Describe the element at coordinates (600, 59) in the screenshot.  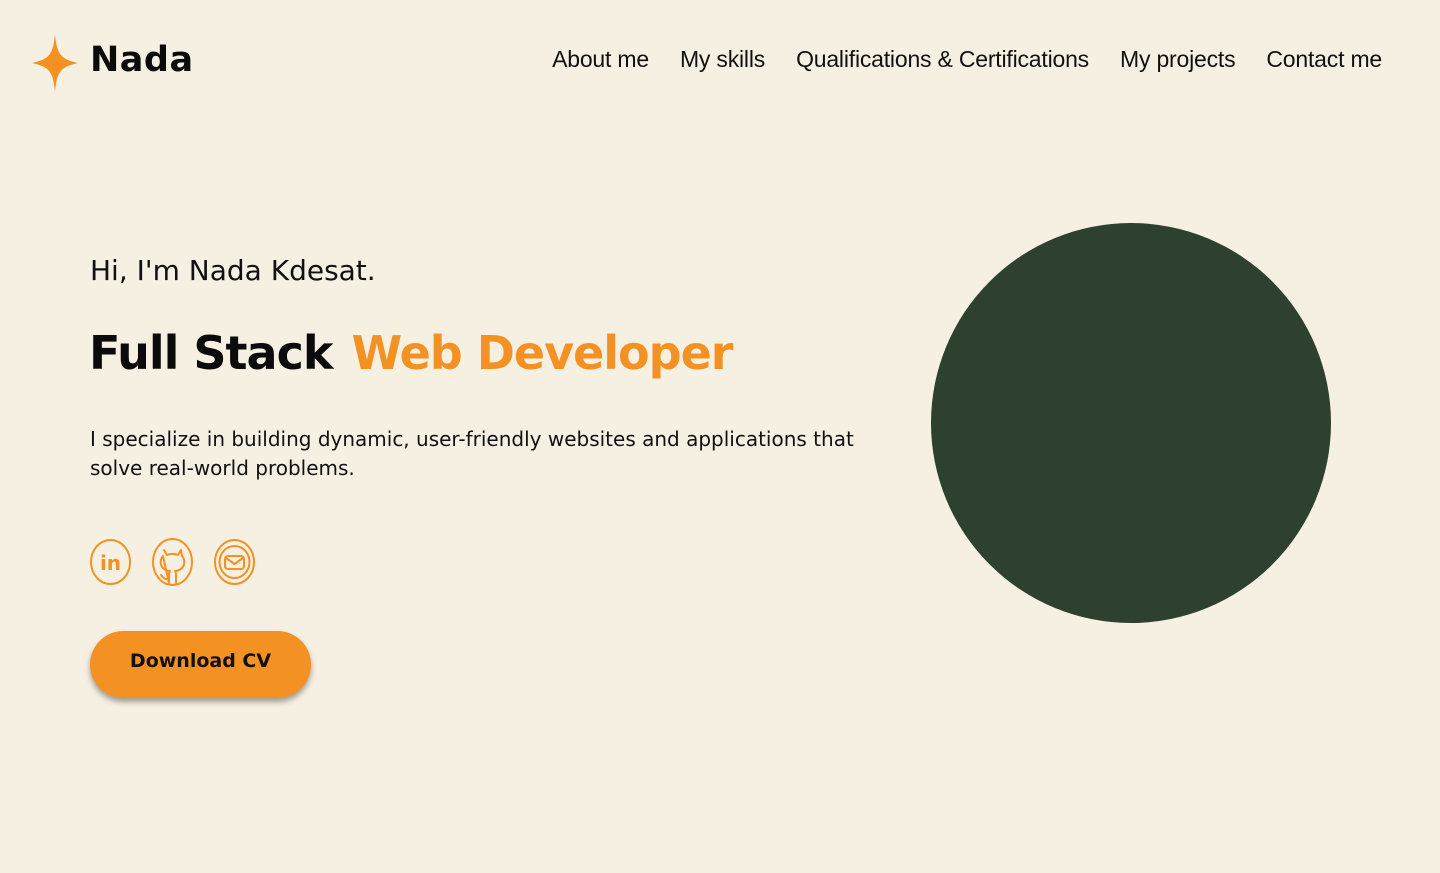
I see `nav-about-me: About me` at that location.